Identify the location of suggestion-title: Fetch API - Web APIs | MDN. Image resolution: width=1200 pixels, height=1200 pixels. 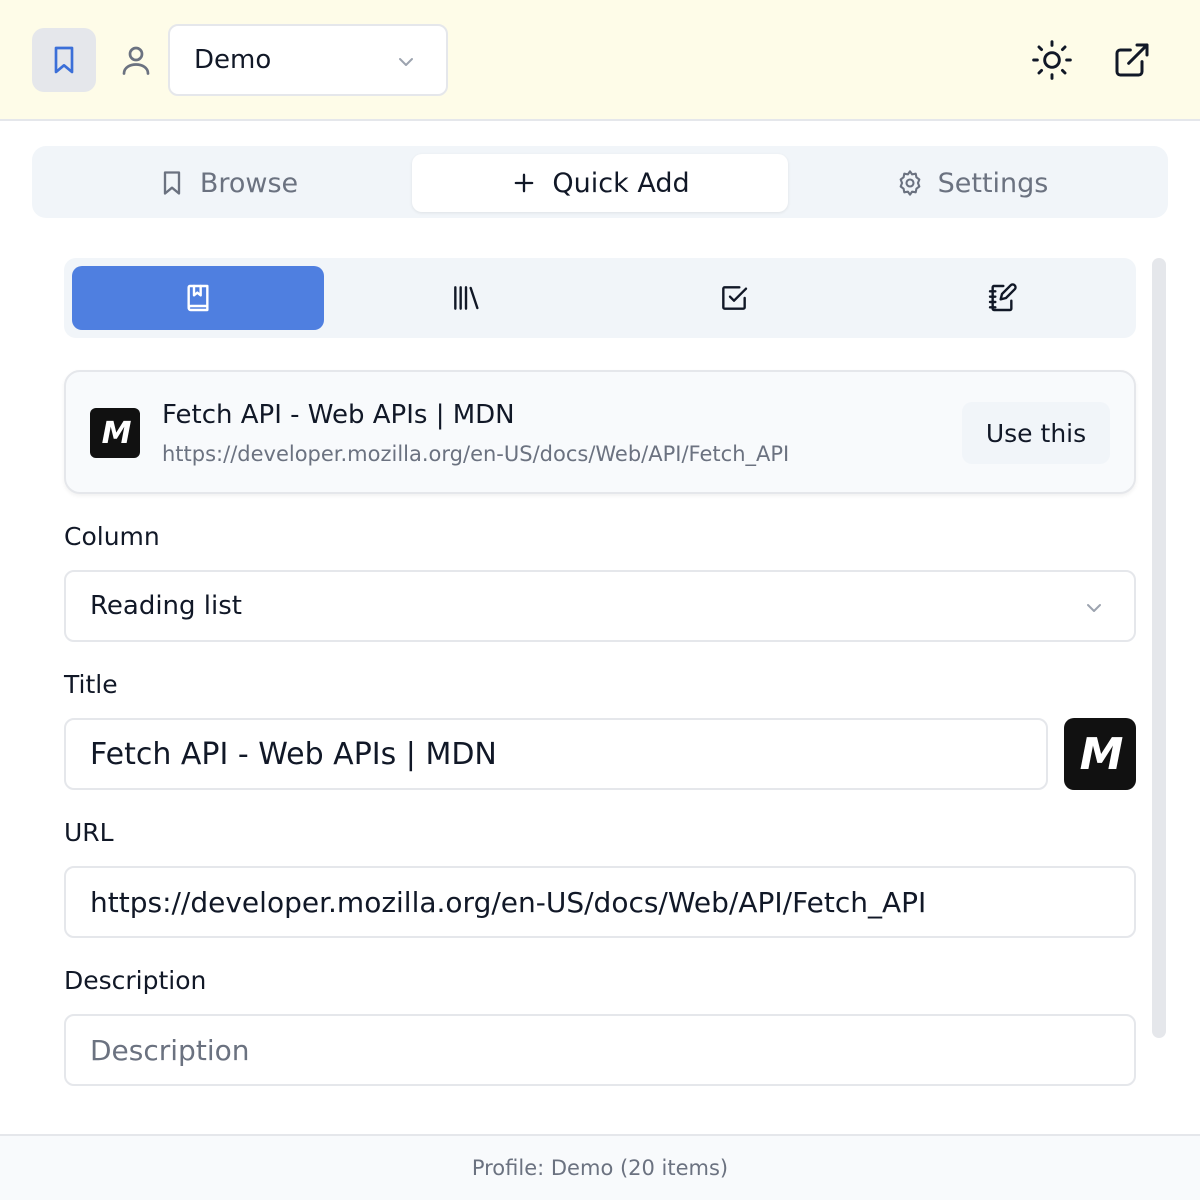
(338, 415).